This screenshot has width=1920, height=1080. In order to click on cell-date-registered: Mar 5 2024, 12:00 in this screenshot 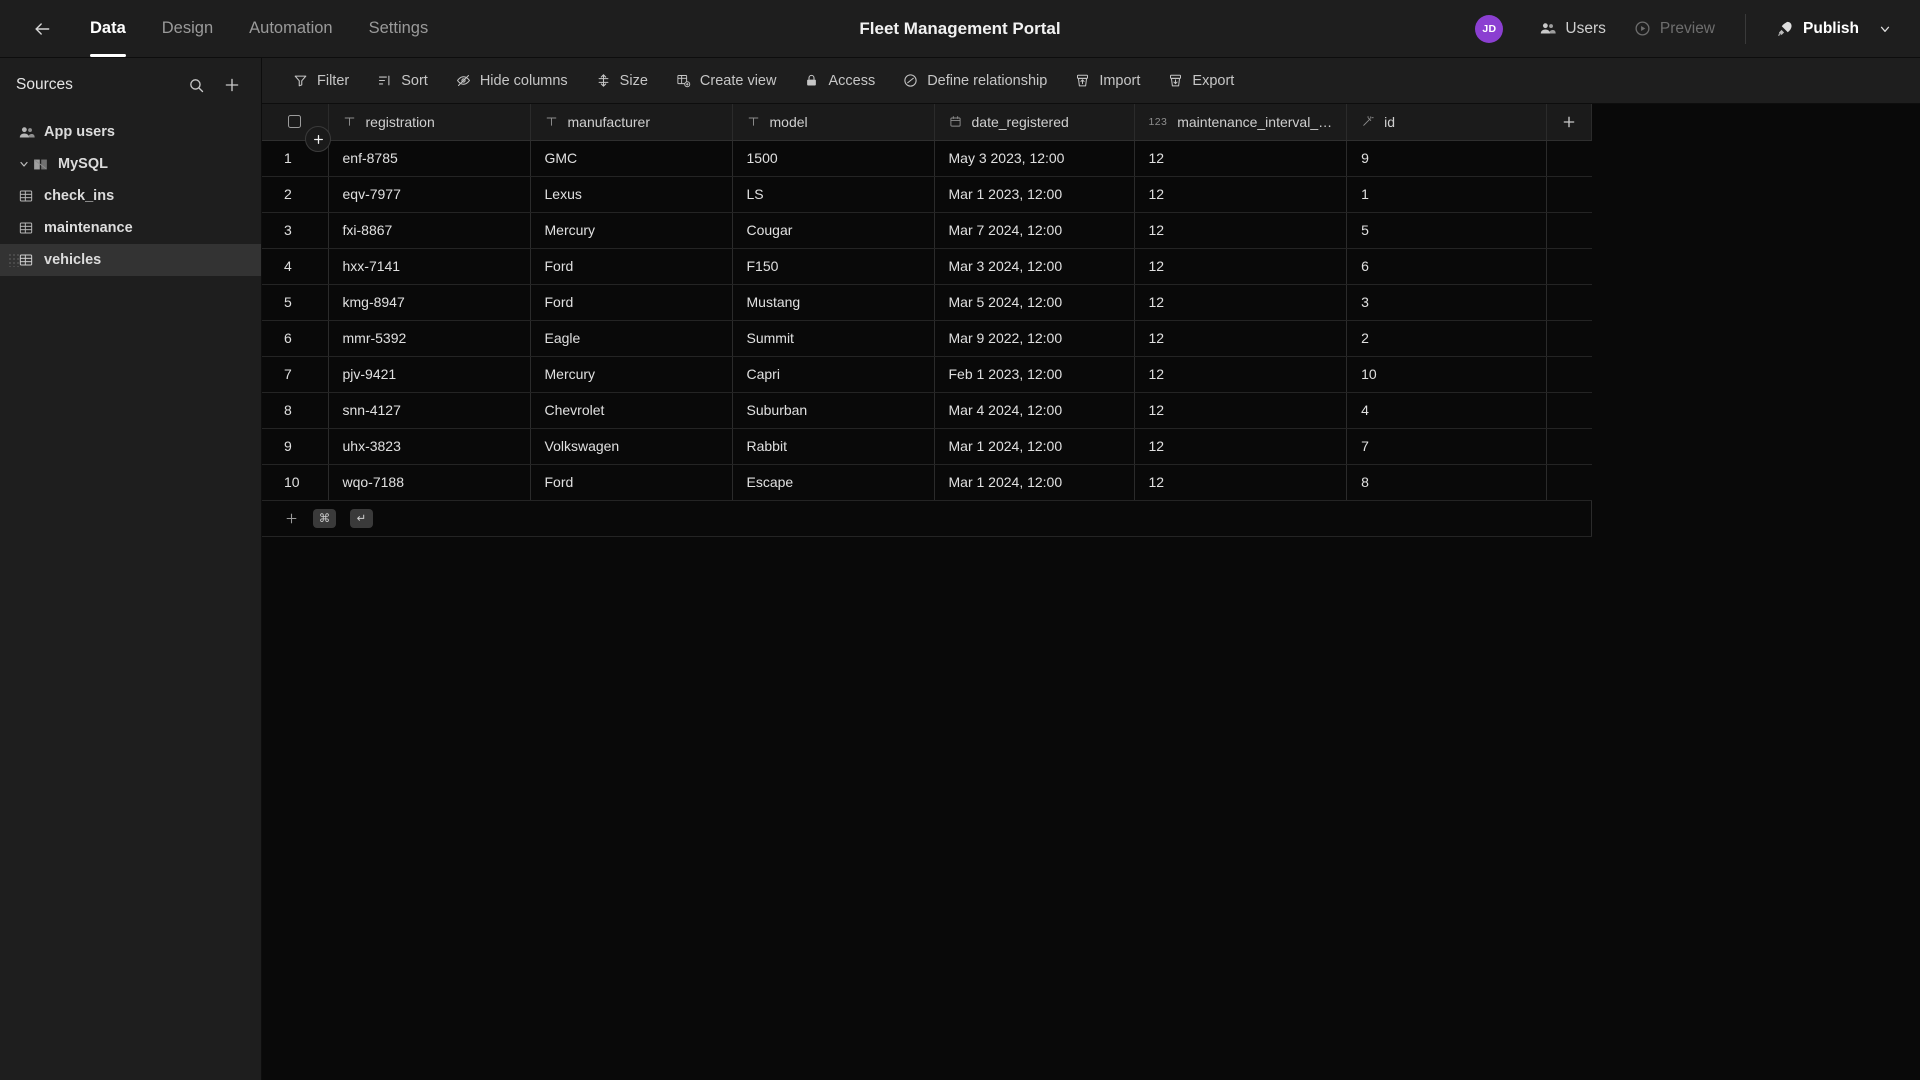, I will do `click(1034, 302)`.